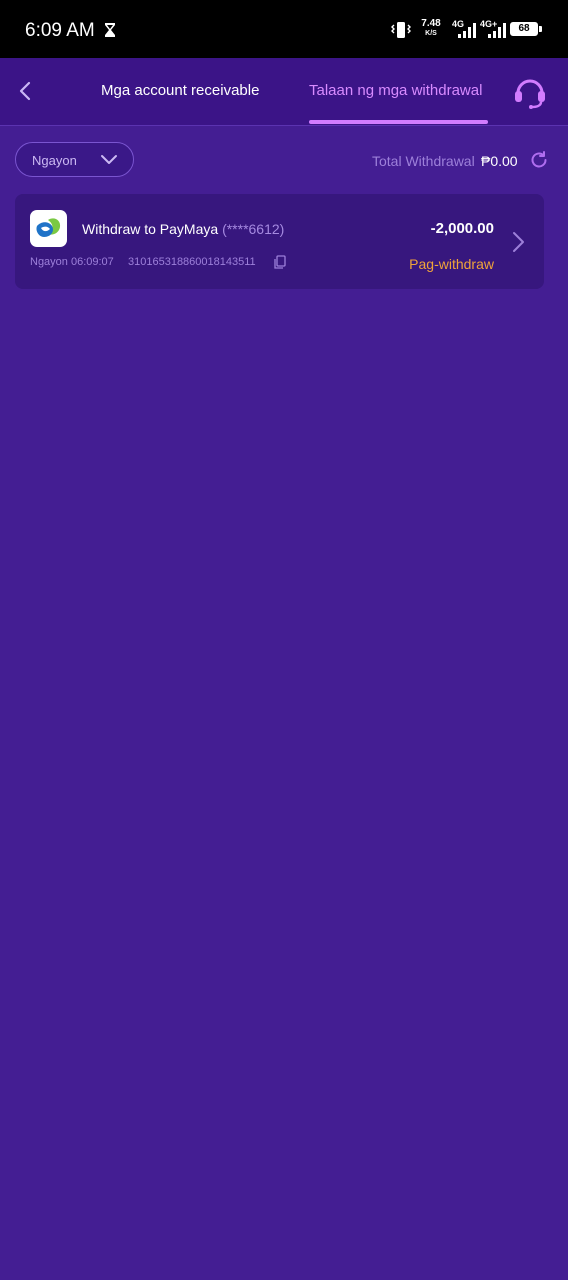 Image resolution: width=568 pixels, height=1280 pixels. I want to click on date-filter-value: Ngayon, so click(54, 160).